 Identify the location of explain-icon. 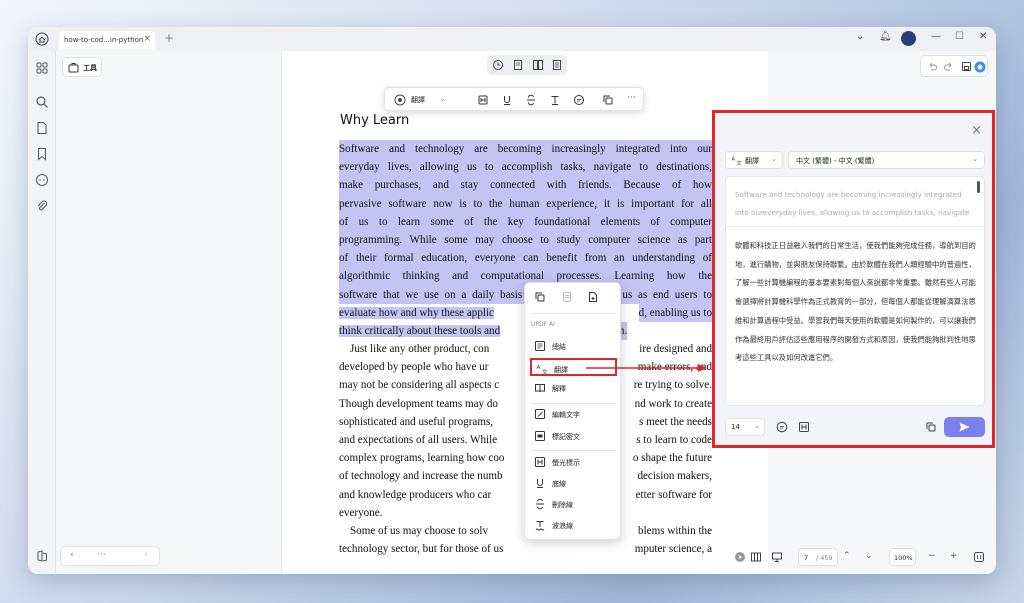
(540, 388).